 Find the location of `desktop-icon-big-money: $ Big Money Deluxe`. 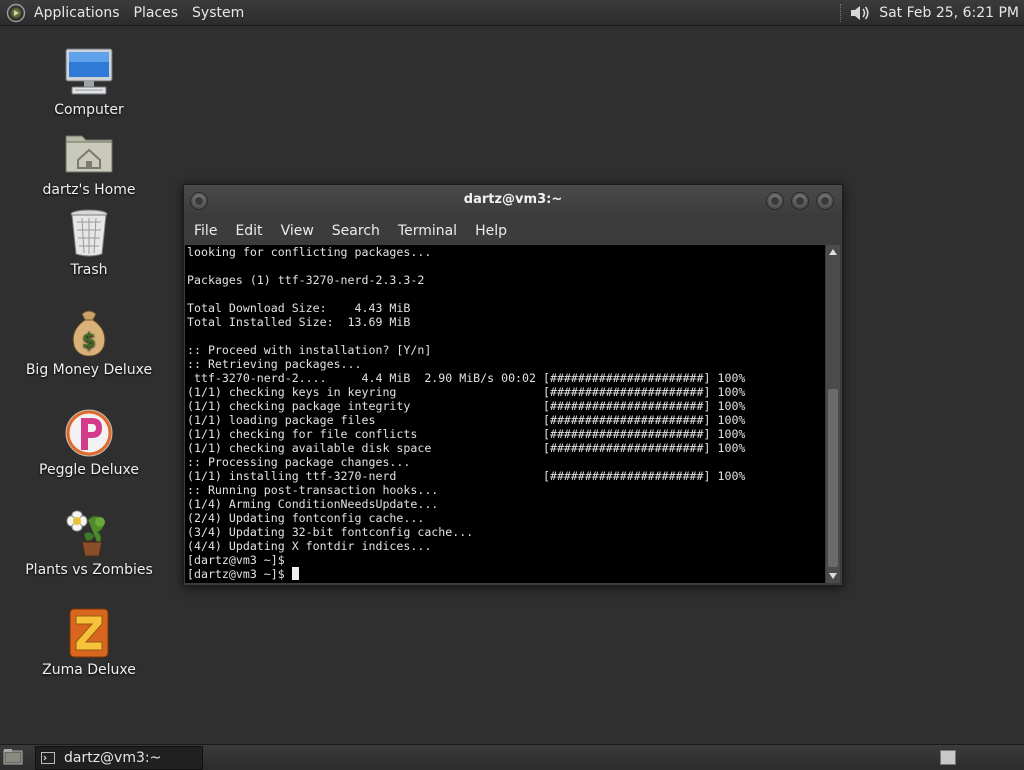

desktop-icon-big-money: $ Big Money Deluxe is located at coordinates (89, 342).